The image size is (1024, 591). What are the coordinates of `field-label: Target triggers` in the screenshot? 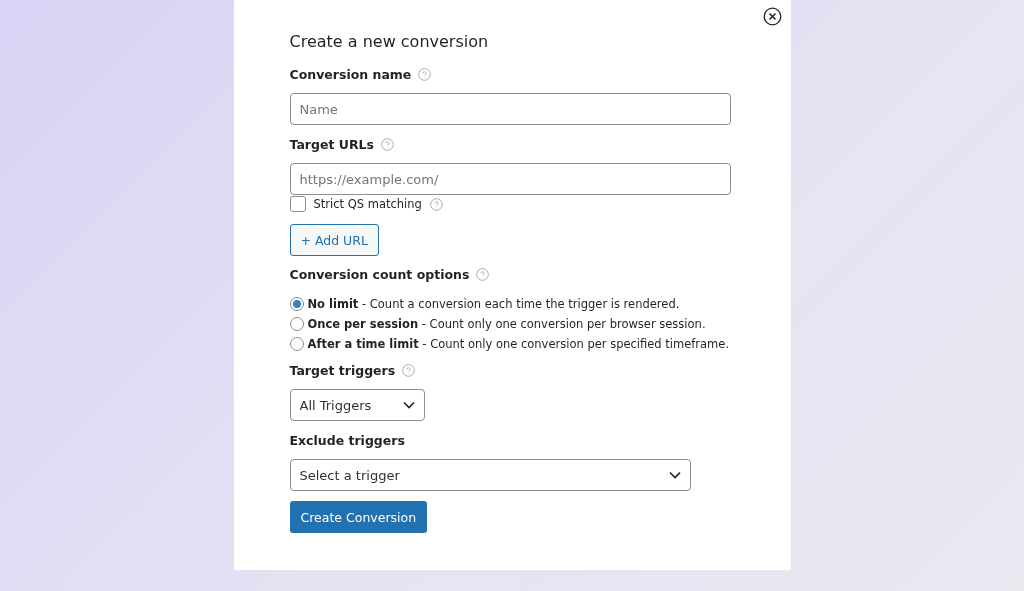 It's located at (342, 370).